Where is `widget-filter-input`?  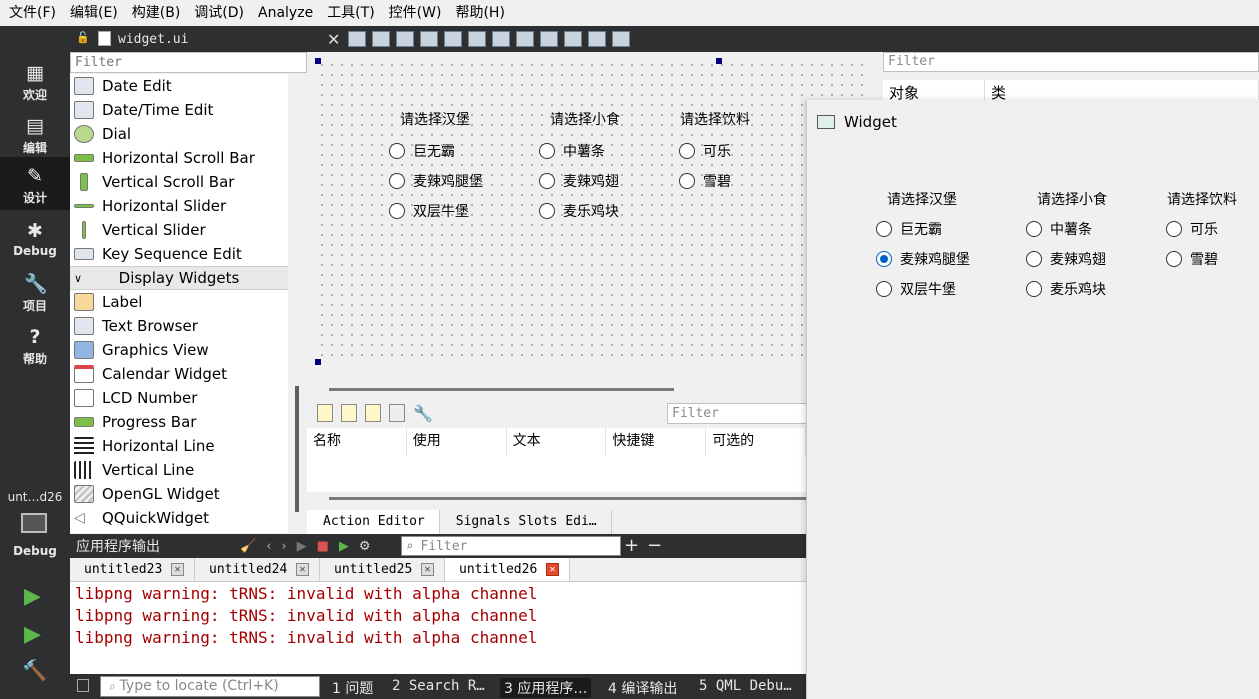
widget-filter-input is located at coordinates (188, 62).